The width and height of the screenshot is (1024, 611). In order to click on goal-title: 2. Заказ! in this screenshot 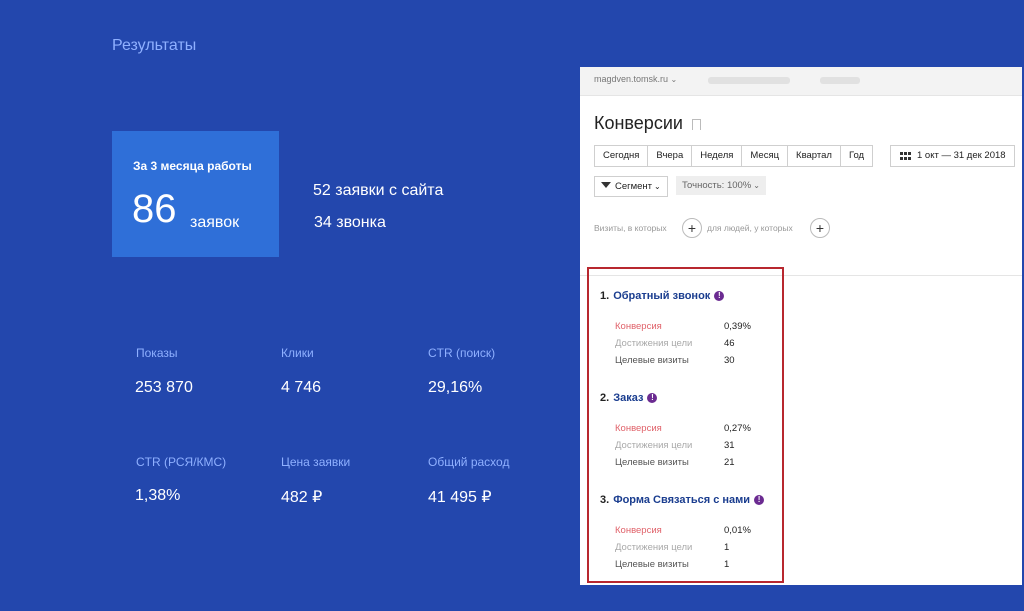, I will do `click(629, 398)`.